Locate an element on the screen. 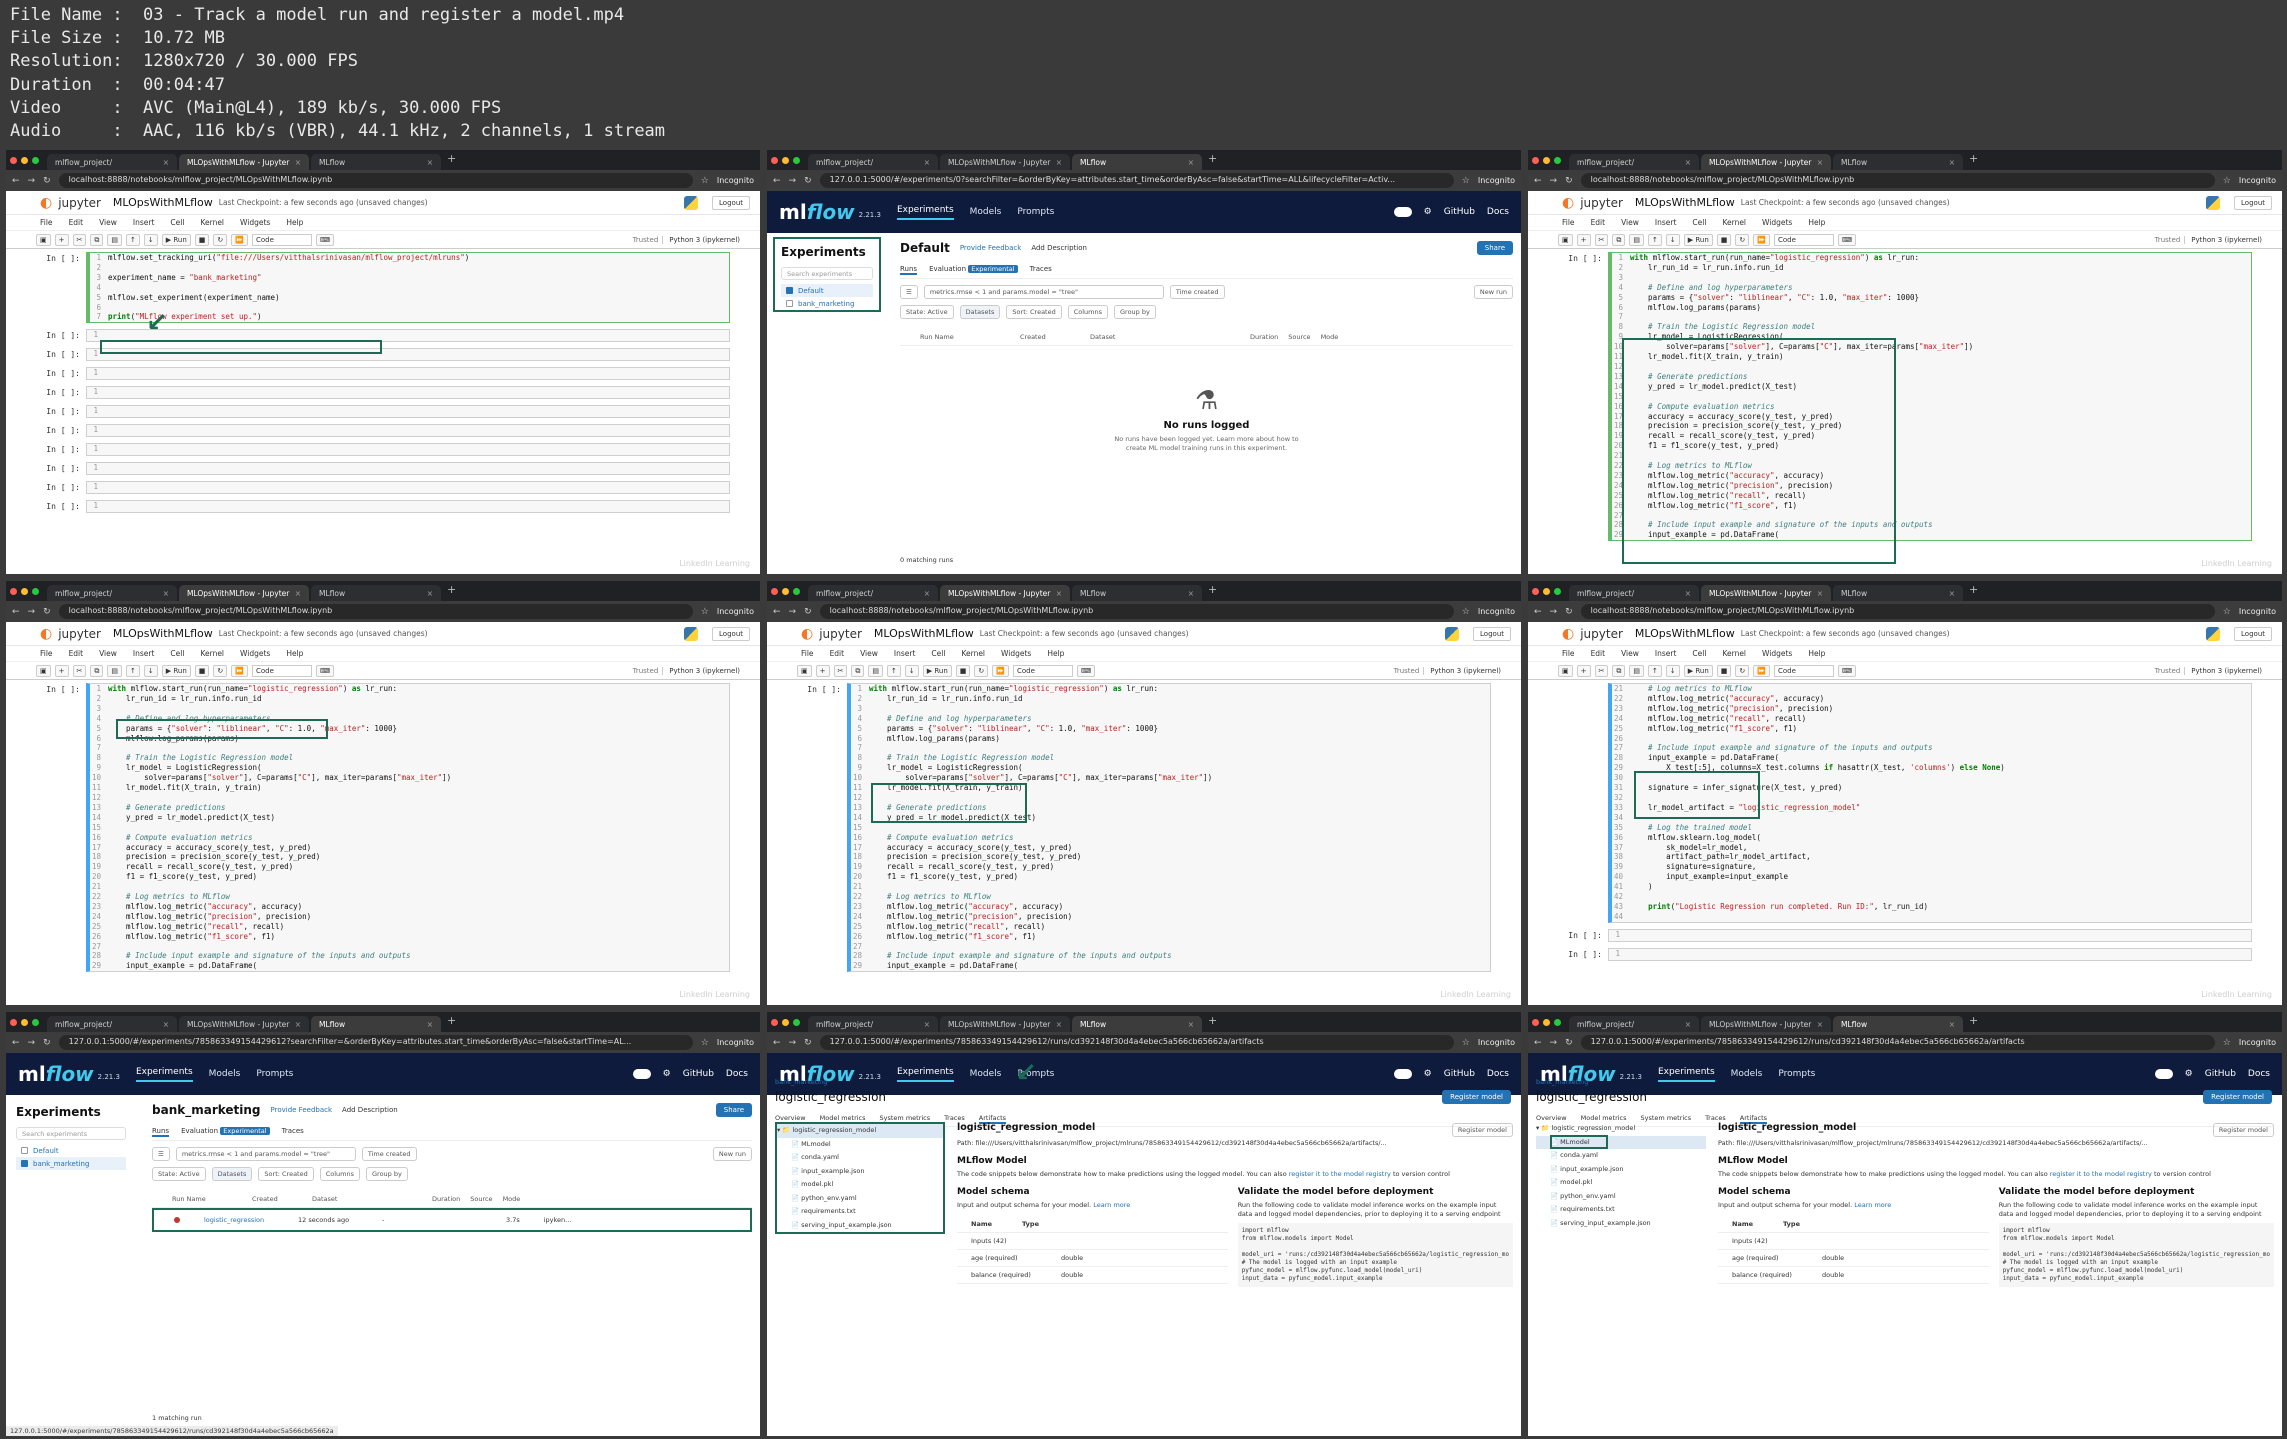 Image resolution: width=2287 pixels, height=1439 pixels. copy-icon: ⧉ is located at coordinates (97, 239).